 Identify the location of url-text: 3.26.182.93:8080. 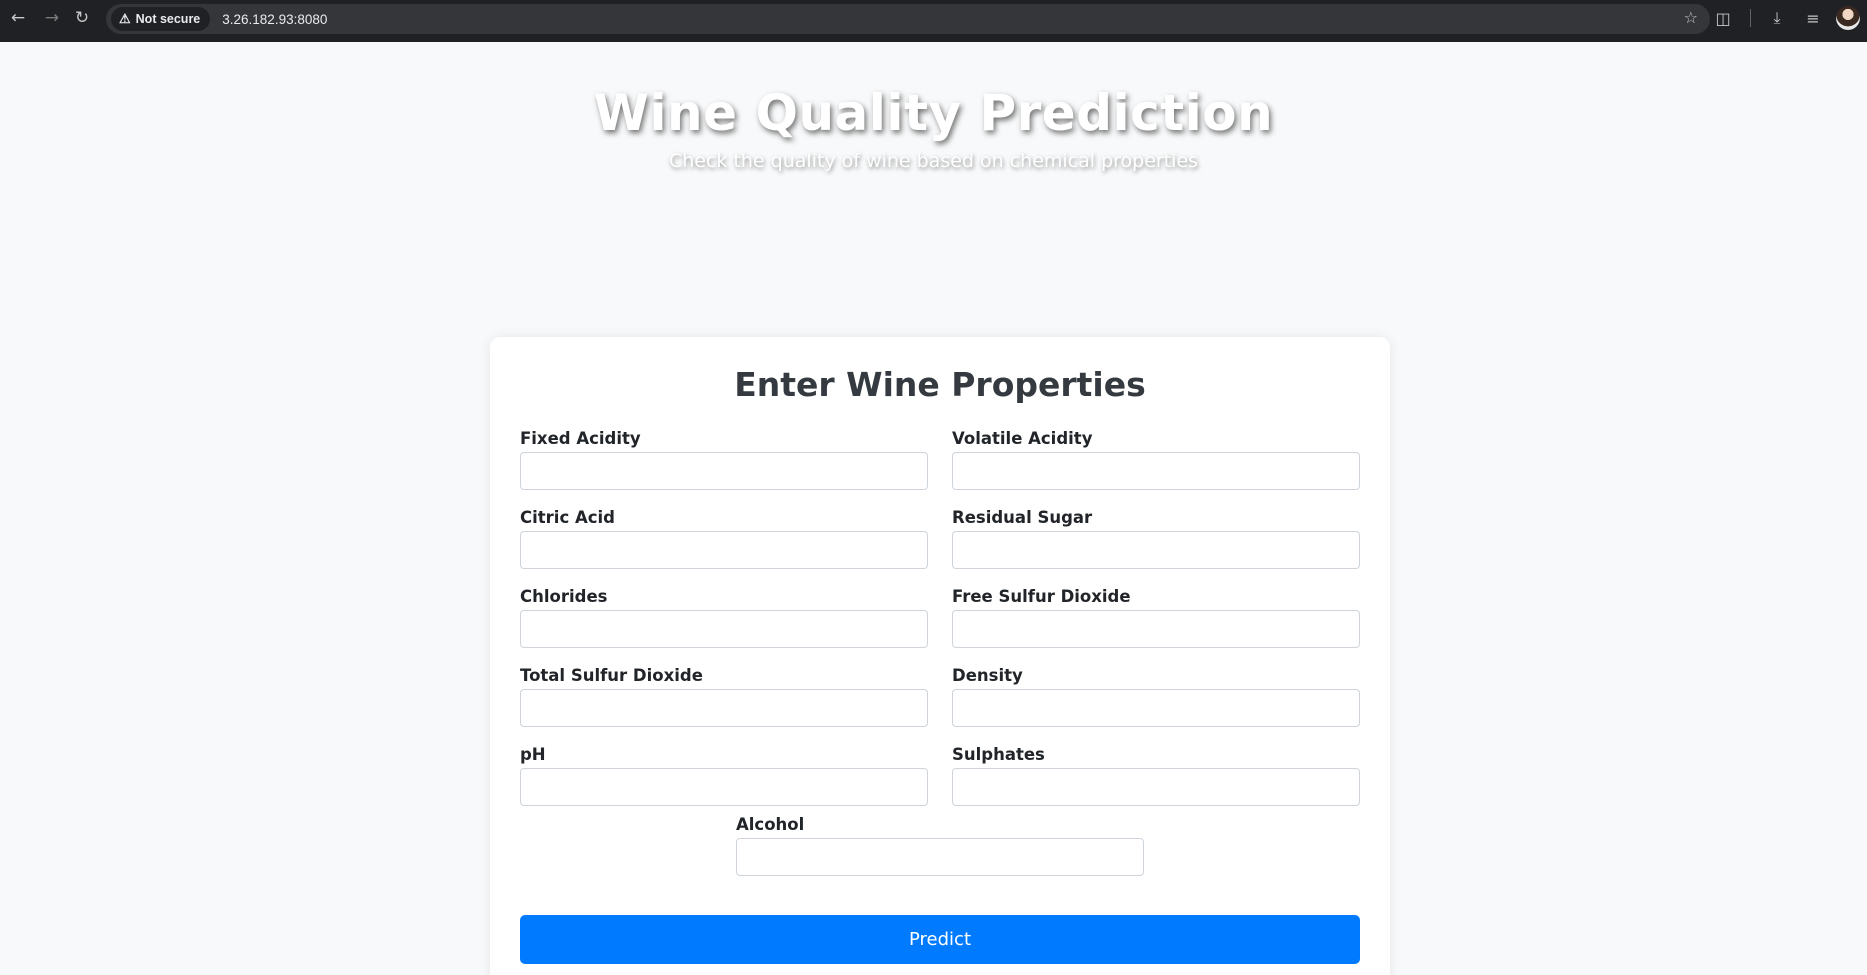
(274, 19).